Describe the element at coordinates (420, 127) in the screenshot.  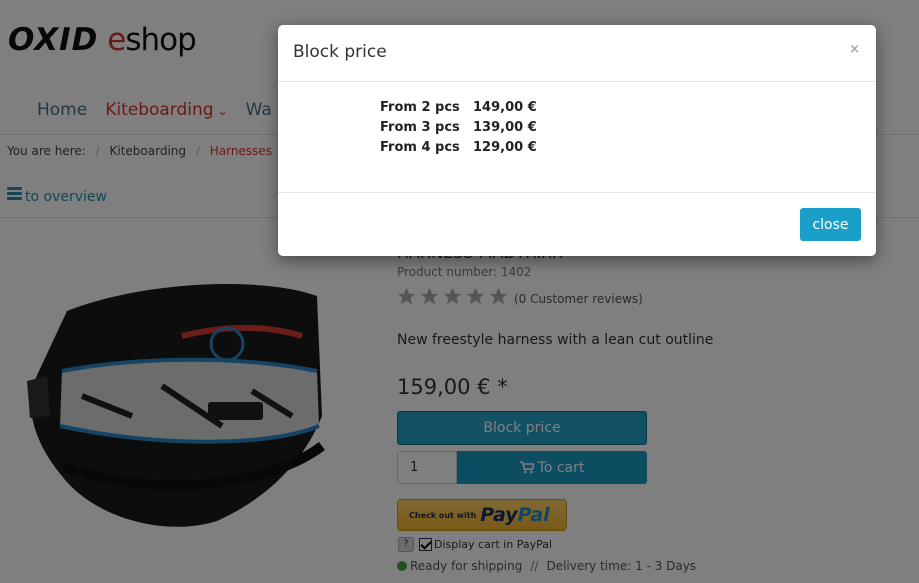
I see `tier-quantity: From 3 pcs` at that location.